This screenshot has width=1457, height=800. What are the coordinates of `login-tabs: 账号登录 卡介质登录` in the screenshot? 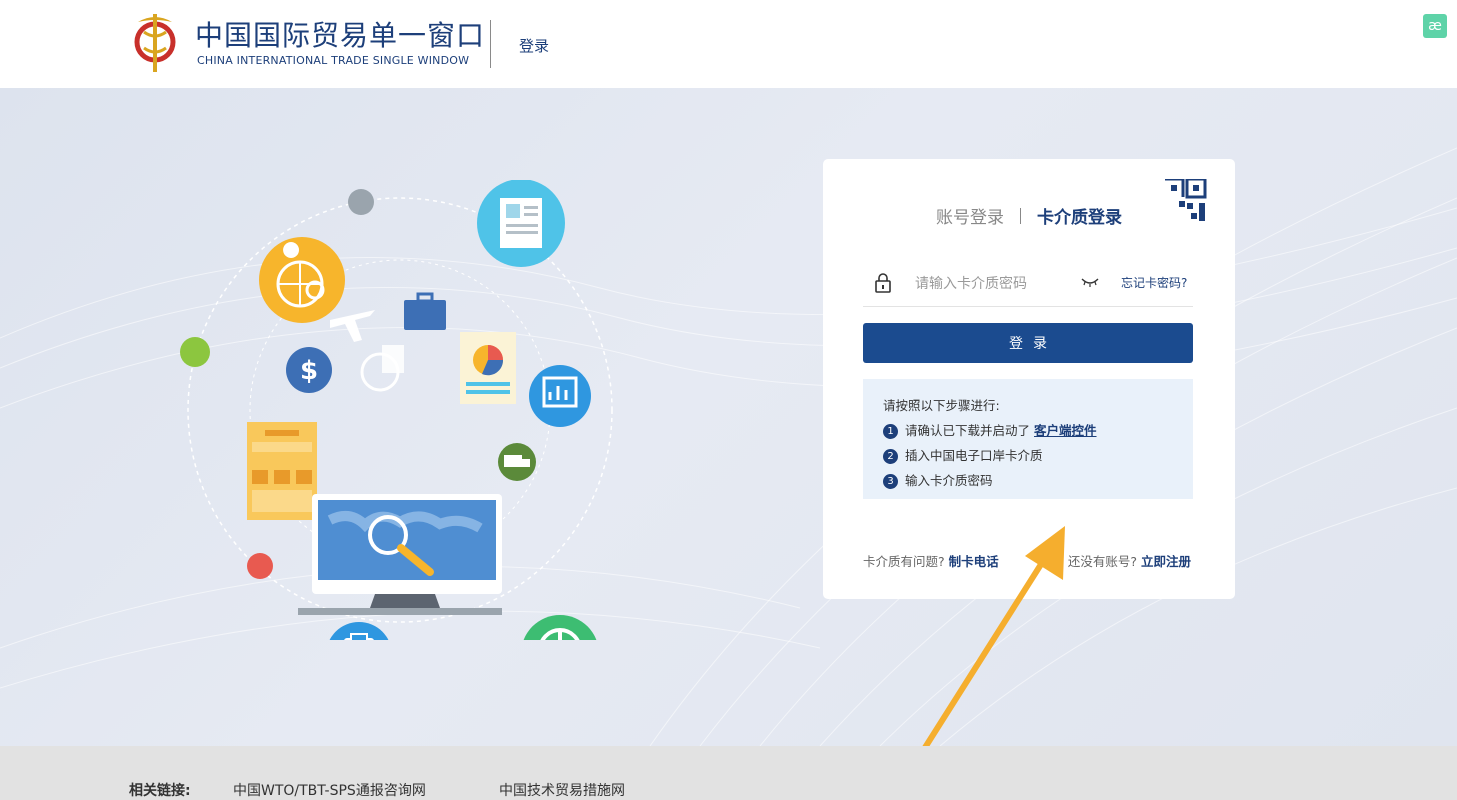 It's located at (1029, 215).